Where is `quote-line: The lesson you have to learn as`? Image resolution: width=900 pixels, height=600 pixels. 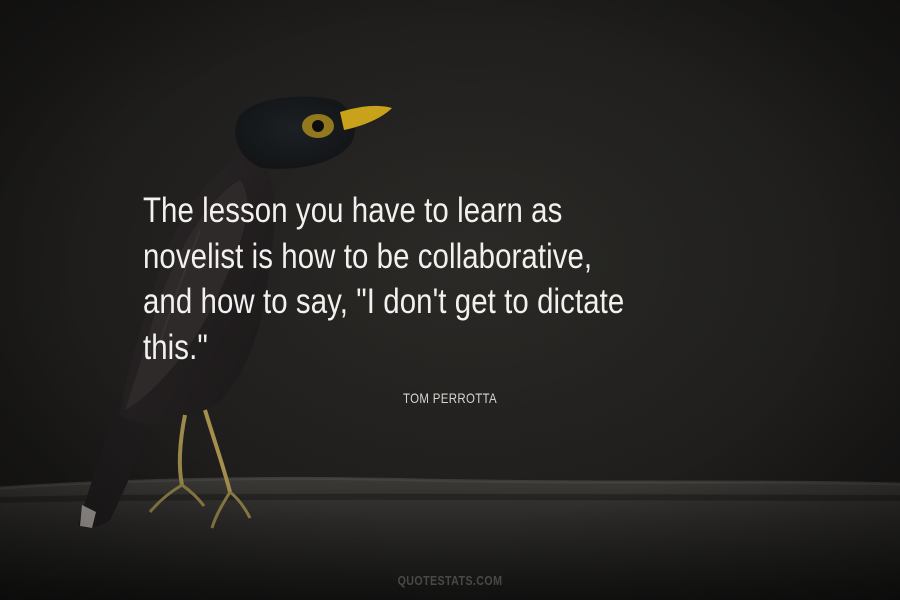 quote-line: The lesson you have to learn as is located at coordinates (353, 210).